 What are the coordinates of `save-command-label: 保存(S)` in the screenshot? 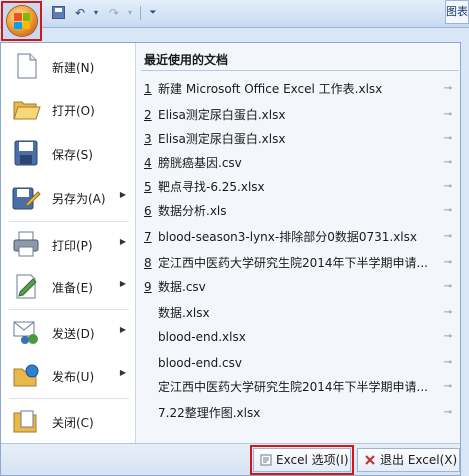 It's located at (72, 155).